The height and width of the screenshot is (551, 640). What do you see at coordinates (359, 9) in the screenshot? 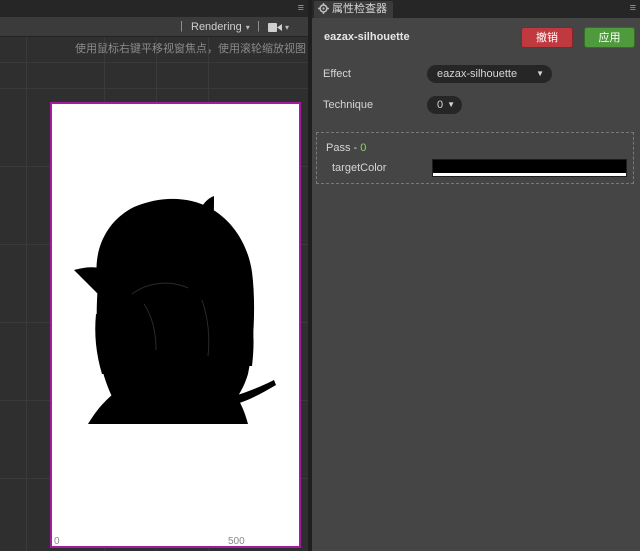
I see `tab-inspector-label: 属性检查器` at bounding box center [359, 9].